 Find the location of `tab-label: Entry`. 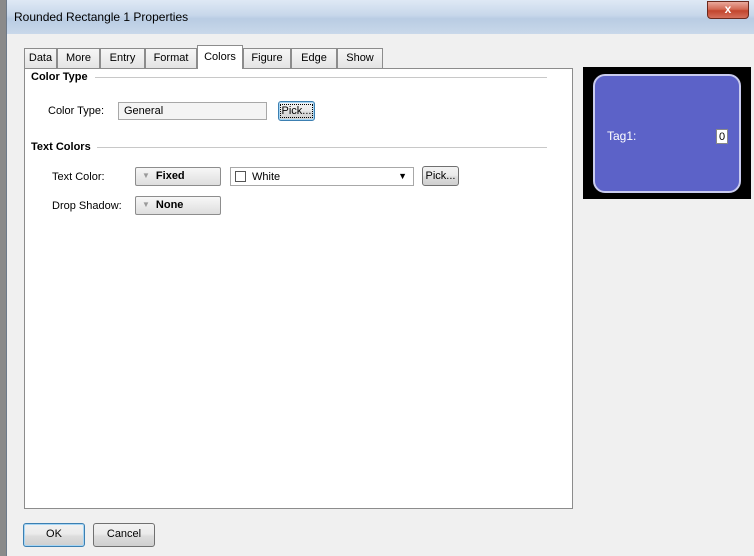

tab-label: Entry is located at coordinates (122, 58).